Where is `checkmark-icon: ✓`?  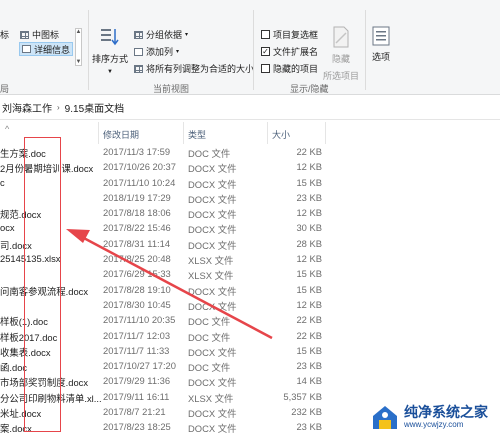 checkmark-icon: ✓ is located at coordinates (265, 51).